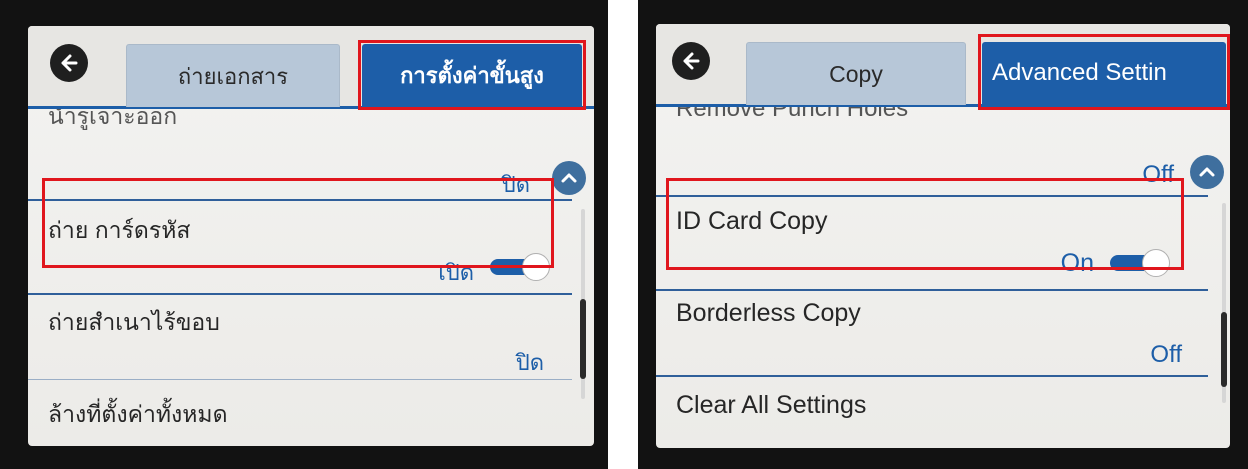  What do you see at coordinates (515, 184) in the screenshot?
I see `remove-punch-holes-value: ปิด` at bounding box center [515, 184].